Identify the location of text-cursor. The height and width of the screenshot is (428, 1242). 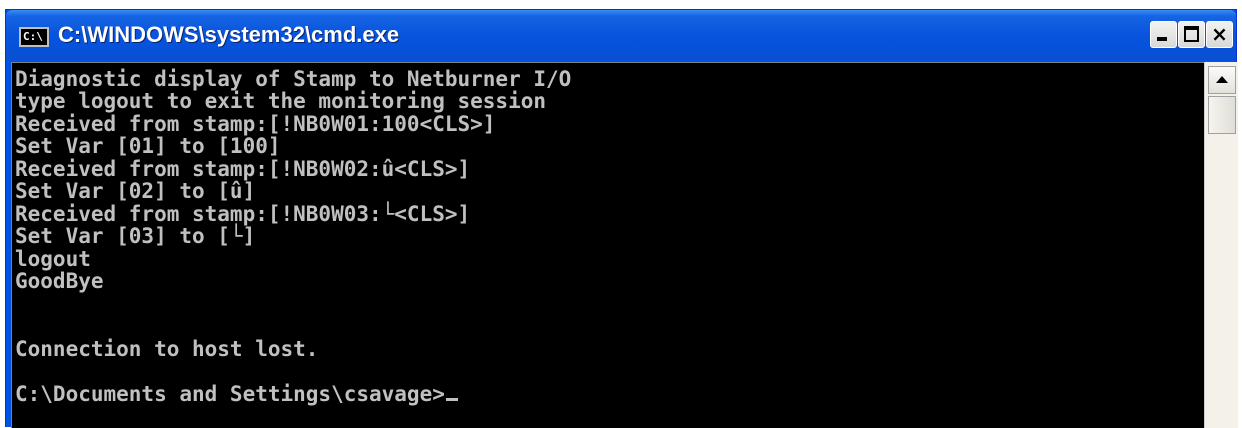
(451, 399).